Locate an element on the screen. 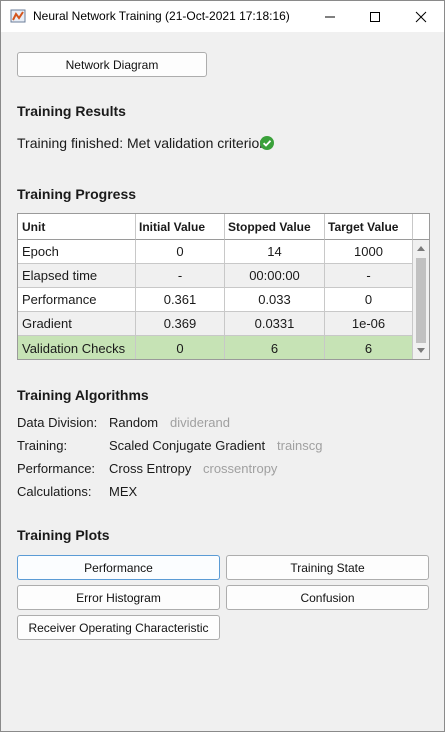 The width and height of the screenshot is (445, 732). algorithm-value: Random is located at coordinates (134, 422).